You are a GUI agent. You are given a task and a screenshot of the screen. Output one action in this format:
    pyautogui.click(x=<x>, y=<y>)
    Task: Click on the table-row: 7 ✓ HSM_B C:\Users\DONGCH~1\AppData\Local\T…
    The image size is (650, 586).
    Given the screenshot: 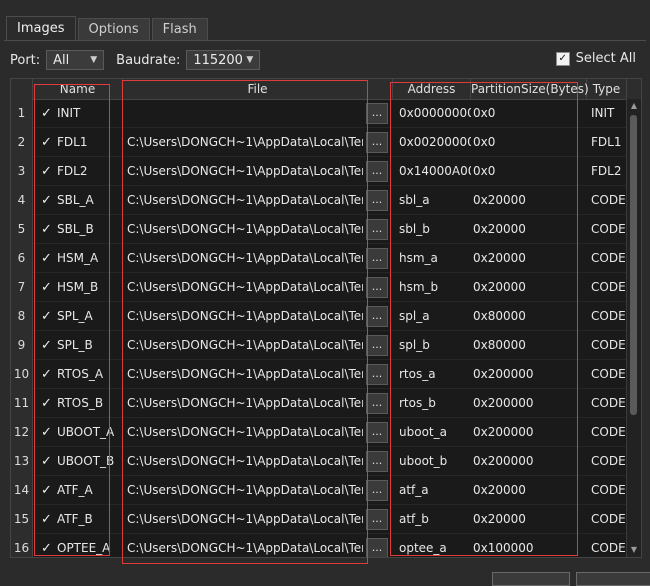 What is the action you would take?
    pyautogui.click(x=319, y=287)
    